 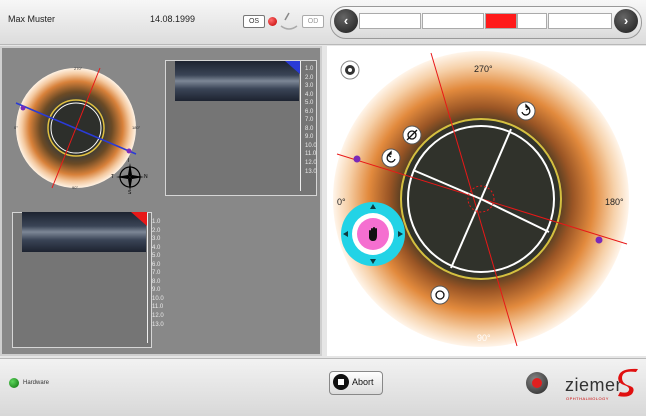 What do you see at coordinates (14, 383) in the screenshot?
I see `hardware-status-icon` at bounding box center [14, 383].